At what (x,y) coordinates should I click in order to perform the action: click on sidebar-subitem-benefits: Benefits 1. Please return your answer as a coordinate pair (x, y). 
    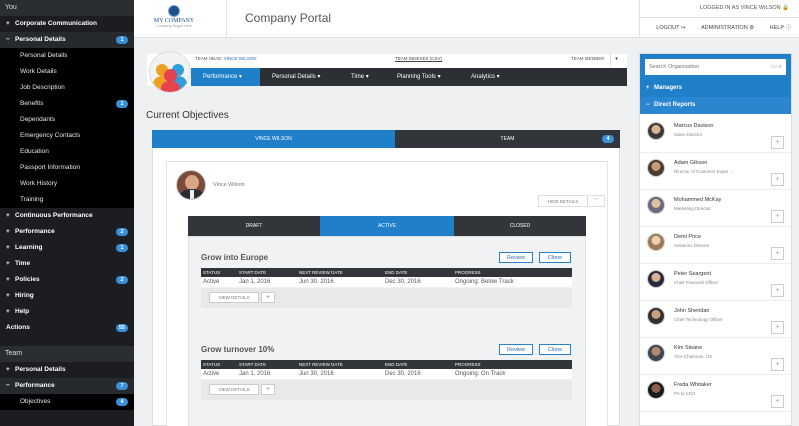
    Looking at the image, I should click on (67, 104).